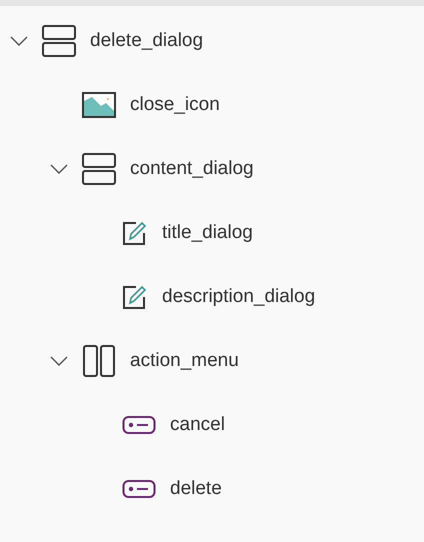 The image size is (424, 542). I want to click on columns-layout-icon, so click(99, 361).